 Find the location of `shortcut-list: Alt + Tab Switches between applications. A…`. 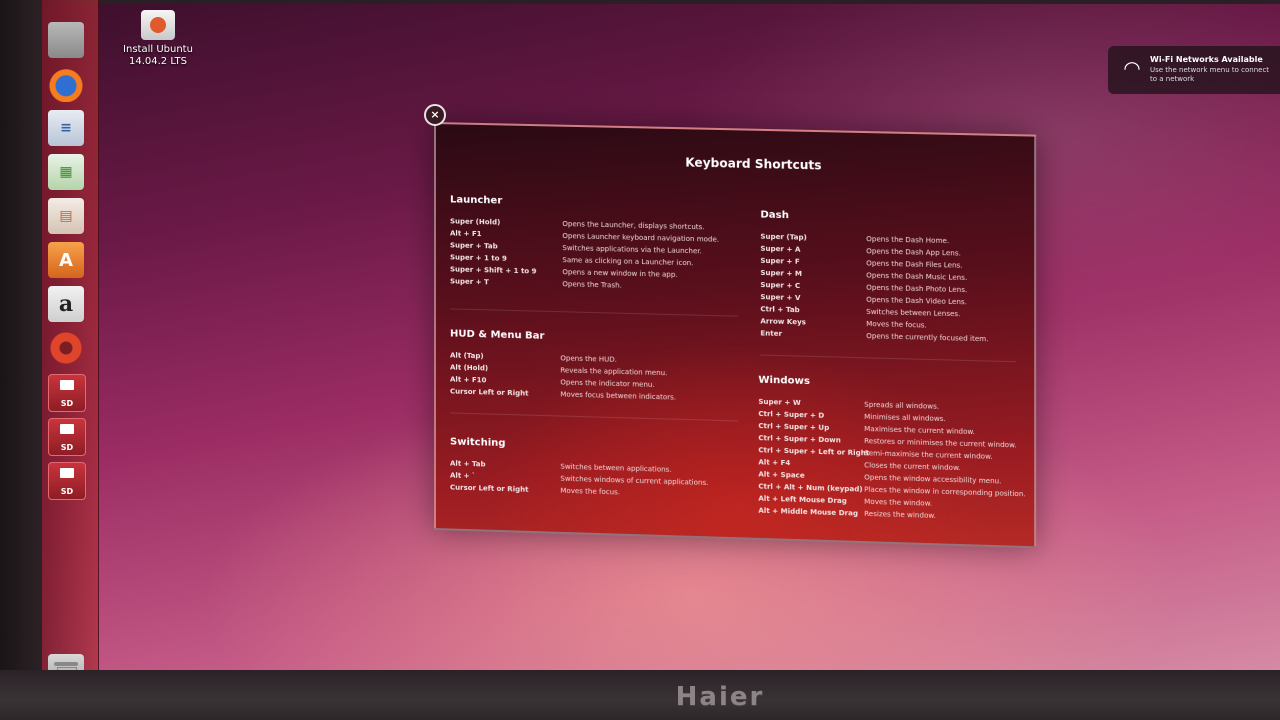

shortcut-list: Alt + Tab Switches between applications. A… is located at coordinates (579, 479).